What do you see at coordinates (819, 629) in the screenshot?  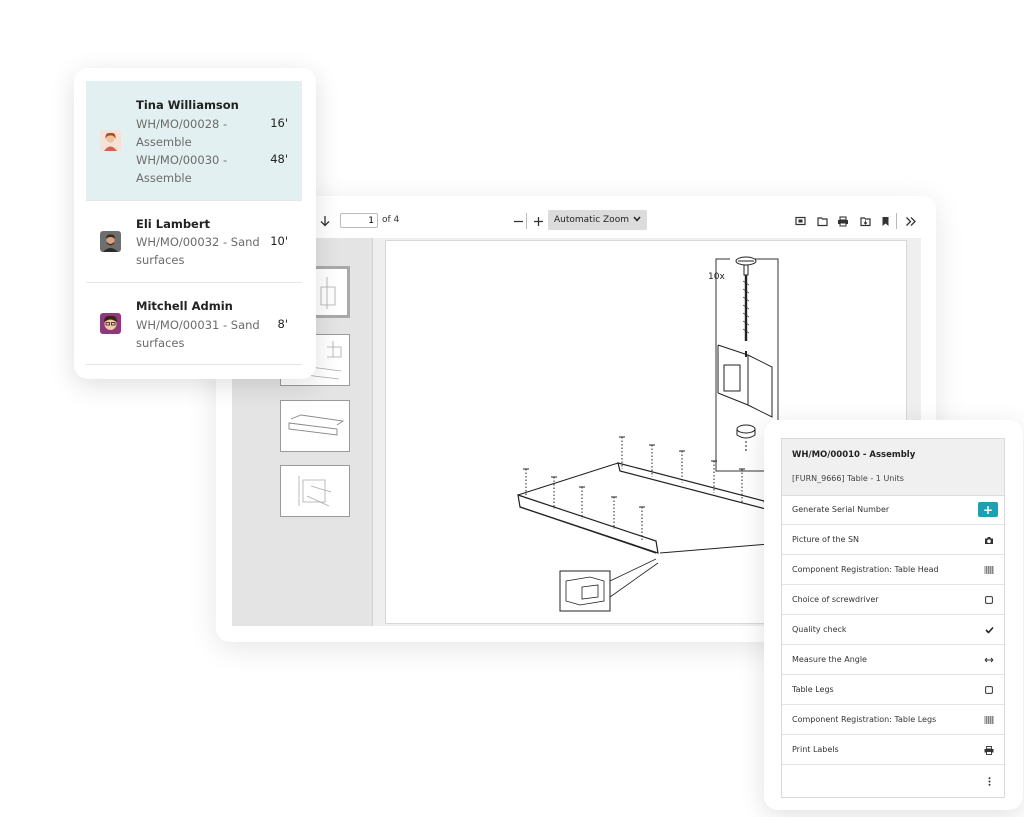 I see `step-label: Quality check` at bounding box center [819, 629].